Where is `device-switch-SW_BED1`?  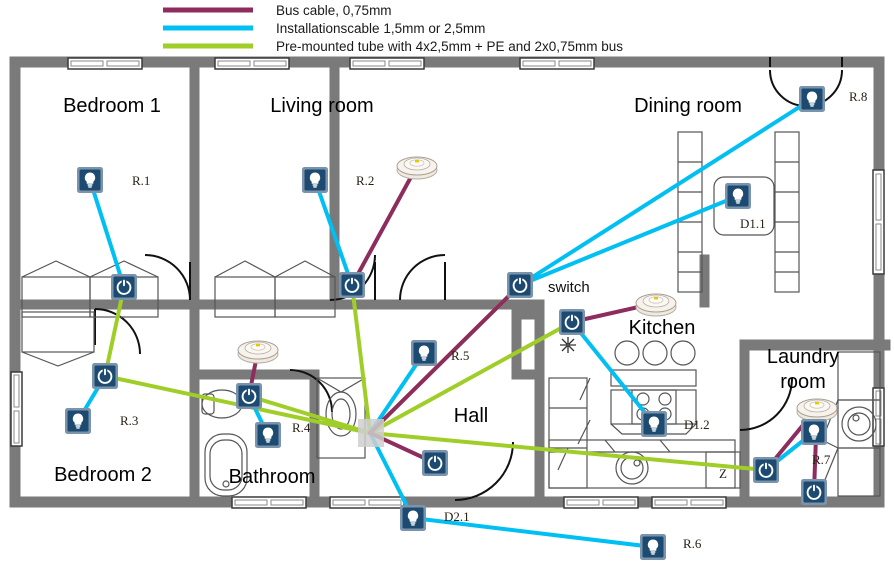 device-switch-SW_BED1 is located at coordinates (124, 287).